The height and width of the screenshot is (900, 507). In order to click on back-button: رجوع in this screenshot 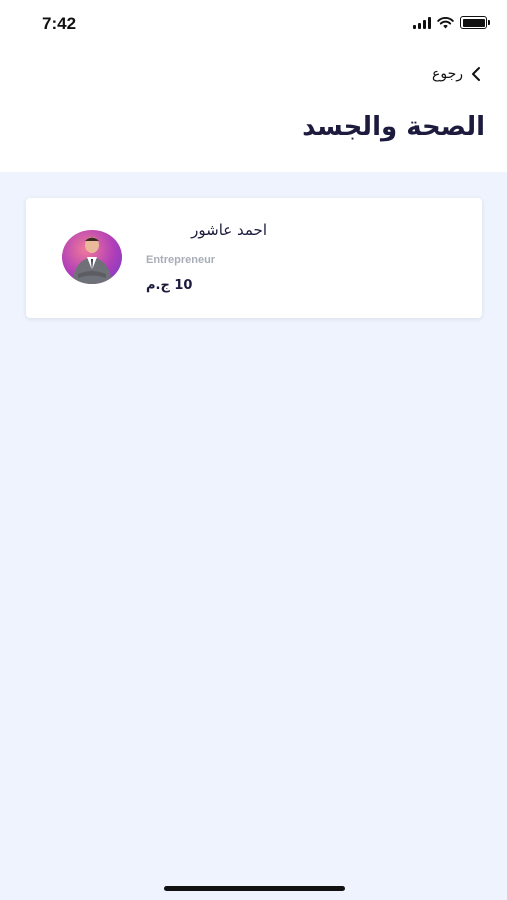, I will do `click(456, 74)`.